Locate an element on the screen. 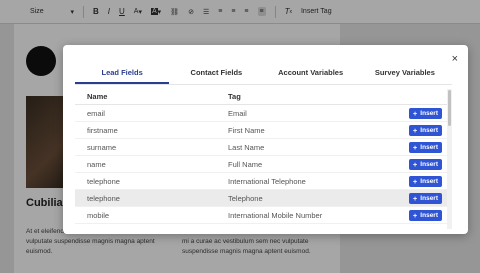  field-tag: Full Name is located at coordinates (245, 164).